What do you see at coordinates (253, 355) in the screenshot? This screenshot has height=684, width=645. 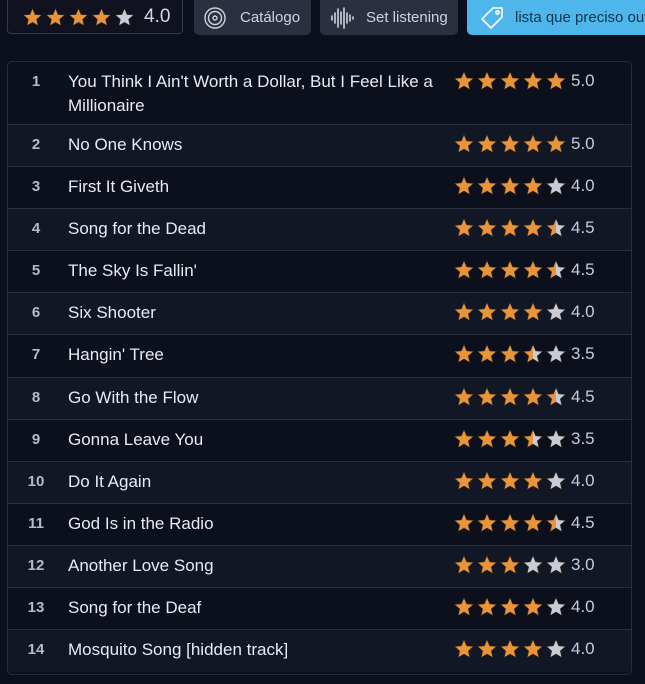 I see `track-title: Hangin' Tree` at bounding box center [253, 355].